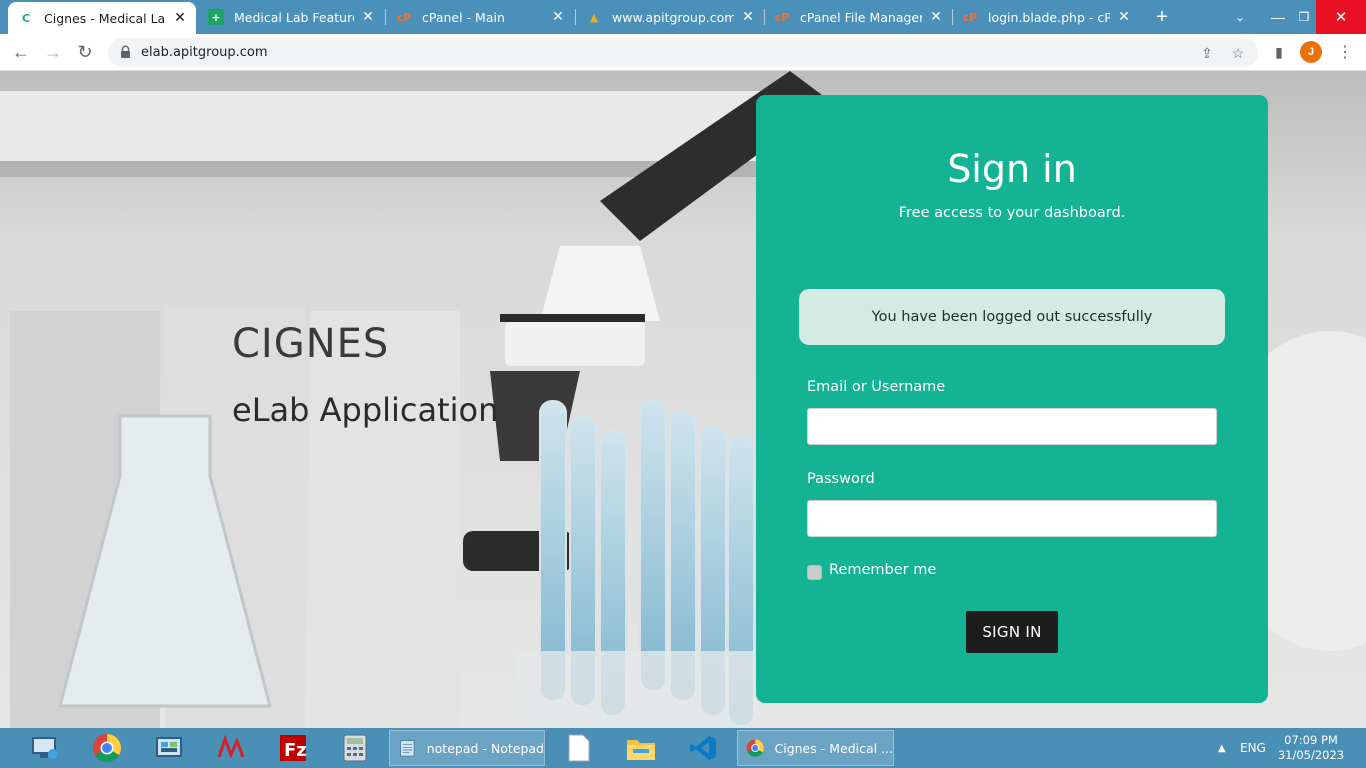 The image size is (1366, 768). I want to click on tab-title: Cignes - Medical Labora, so click(105, 18).